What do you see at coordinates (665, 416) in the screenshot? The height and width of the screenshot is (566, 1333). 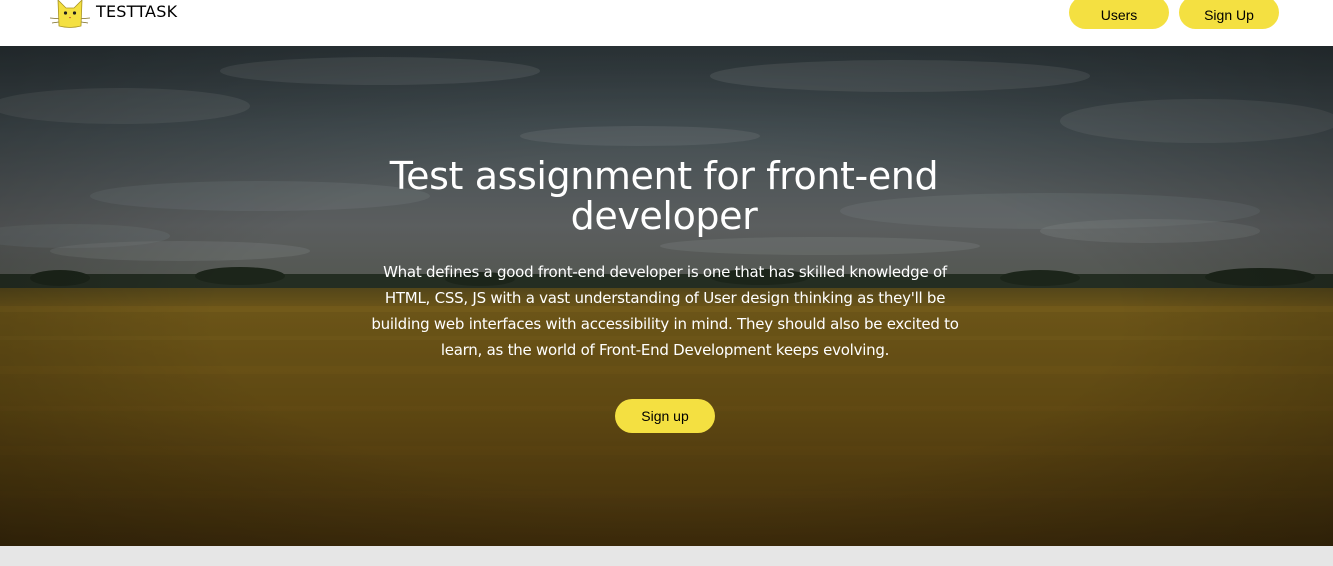 I see `hero-sign-up-button: Sign up` at bounding box center [665, 416].